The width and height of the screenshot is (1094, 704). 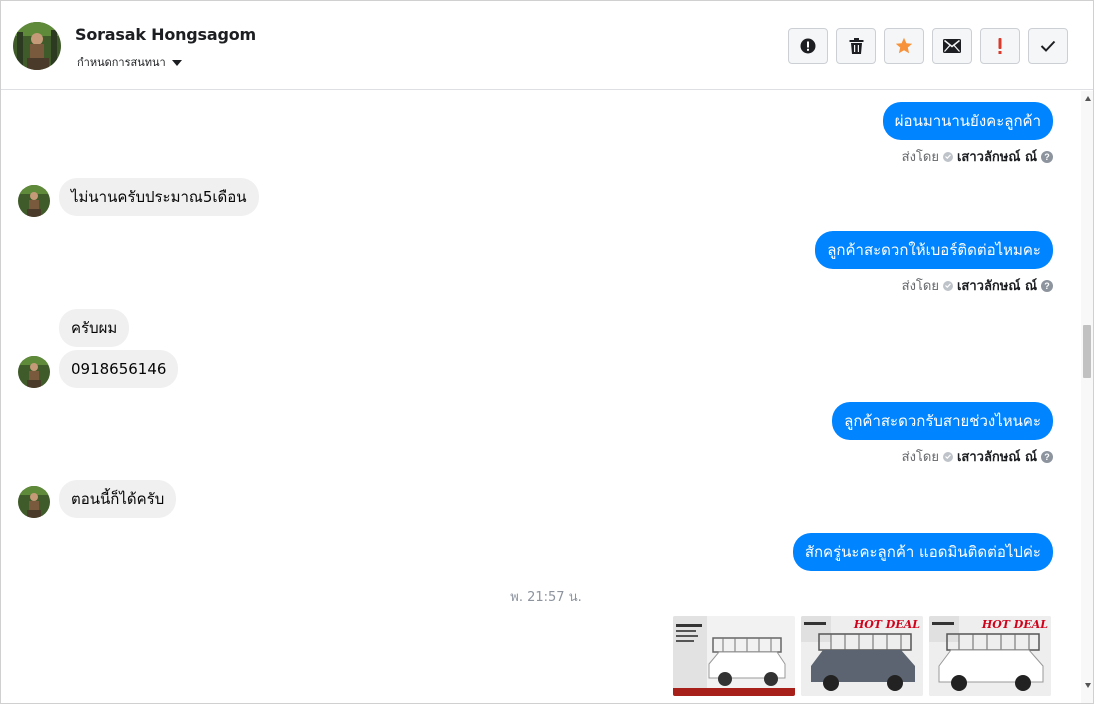 I want to click on scroll-down-arrow-icon, so click(x=1088, y=685).